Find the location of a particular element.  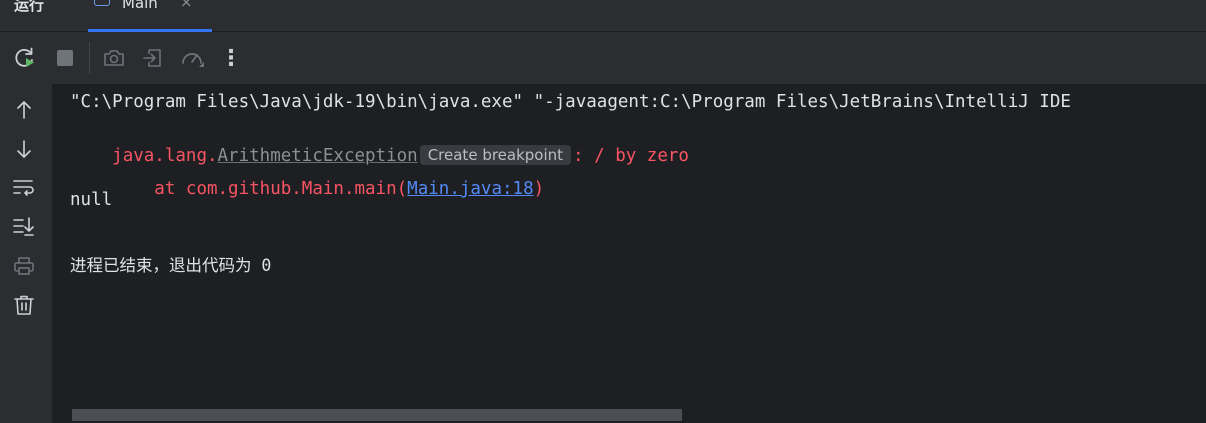

more-options-icon: ⋮ is located at coordinates (231, 58).